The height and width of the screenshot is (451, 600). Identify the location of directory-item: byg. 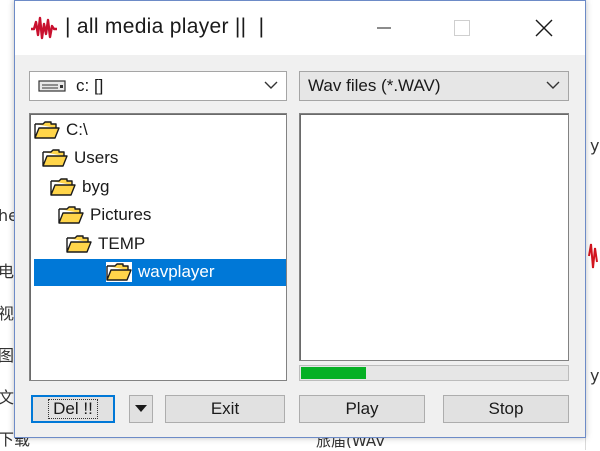
(79, 186).